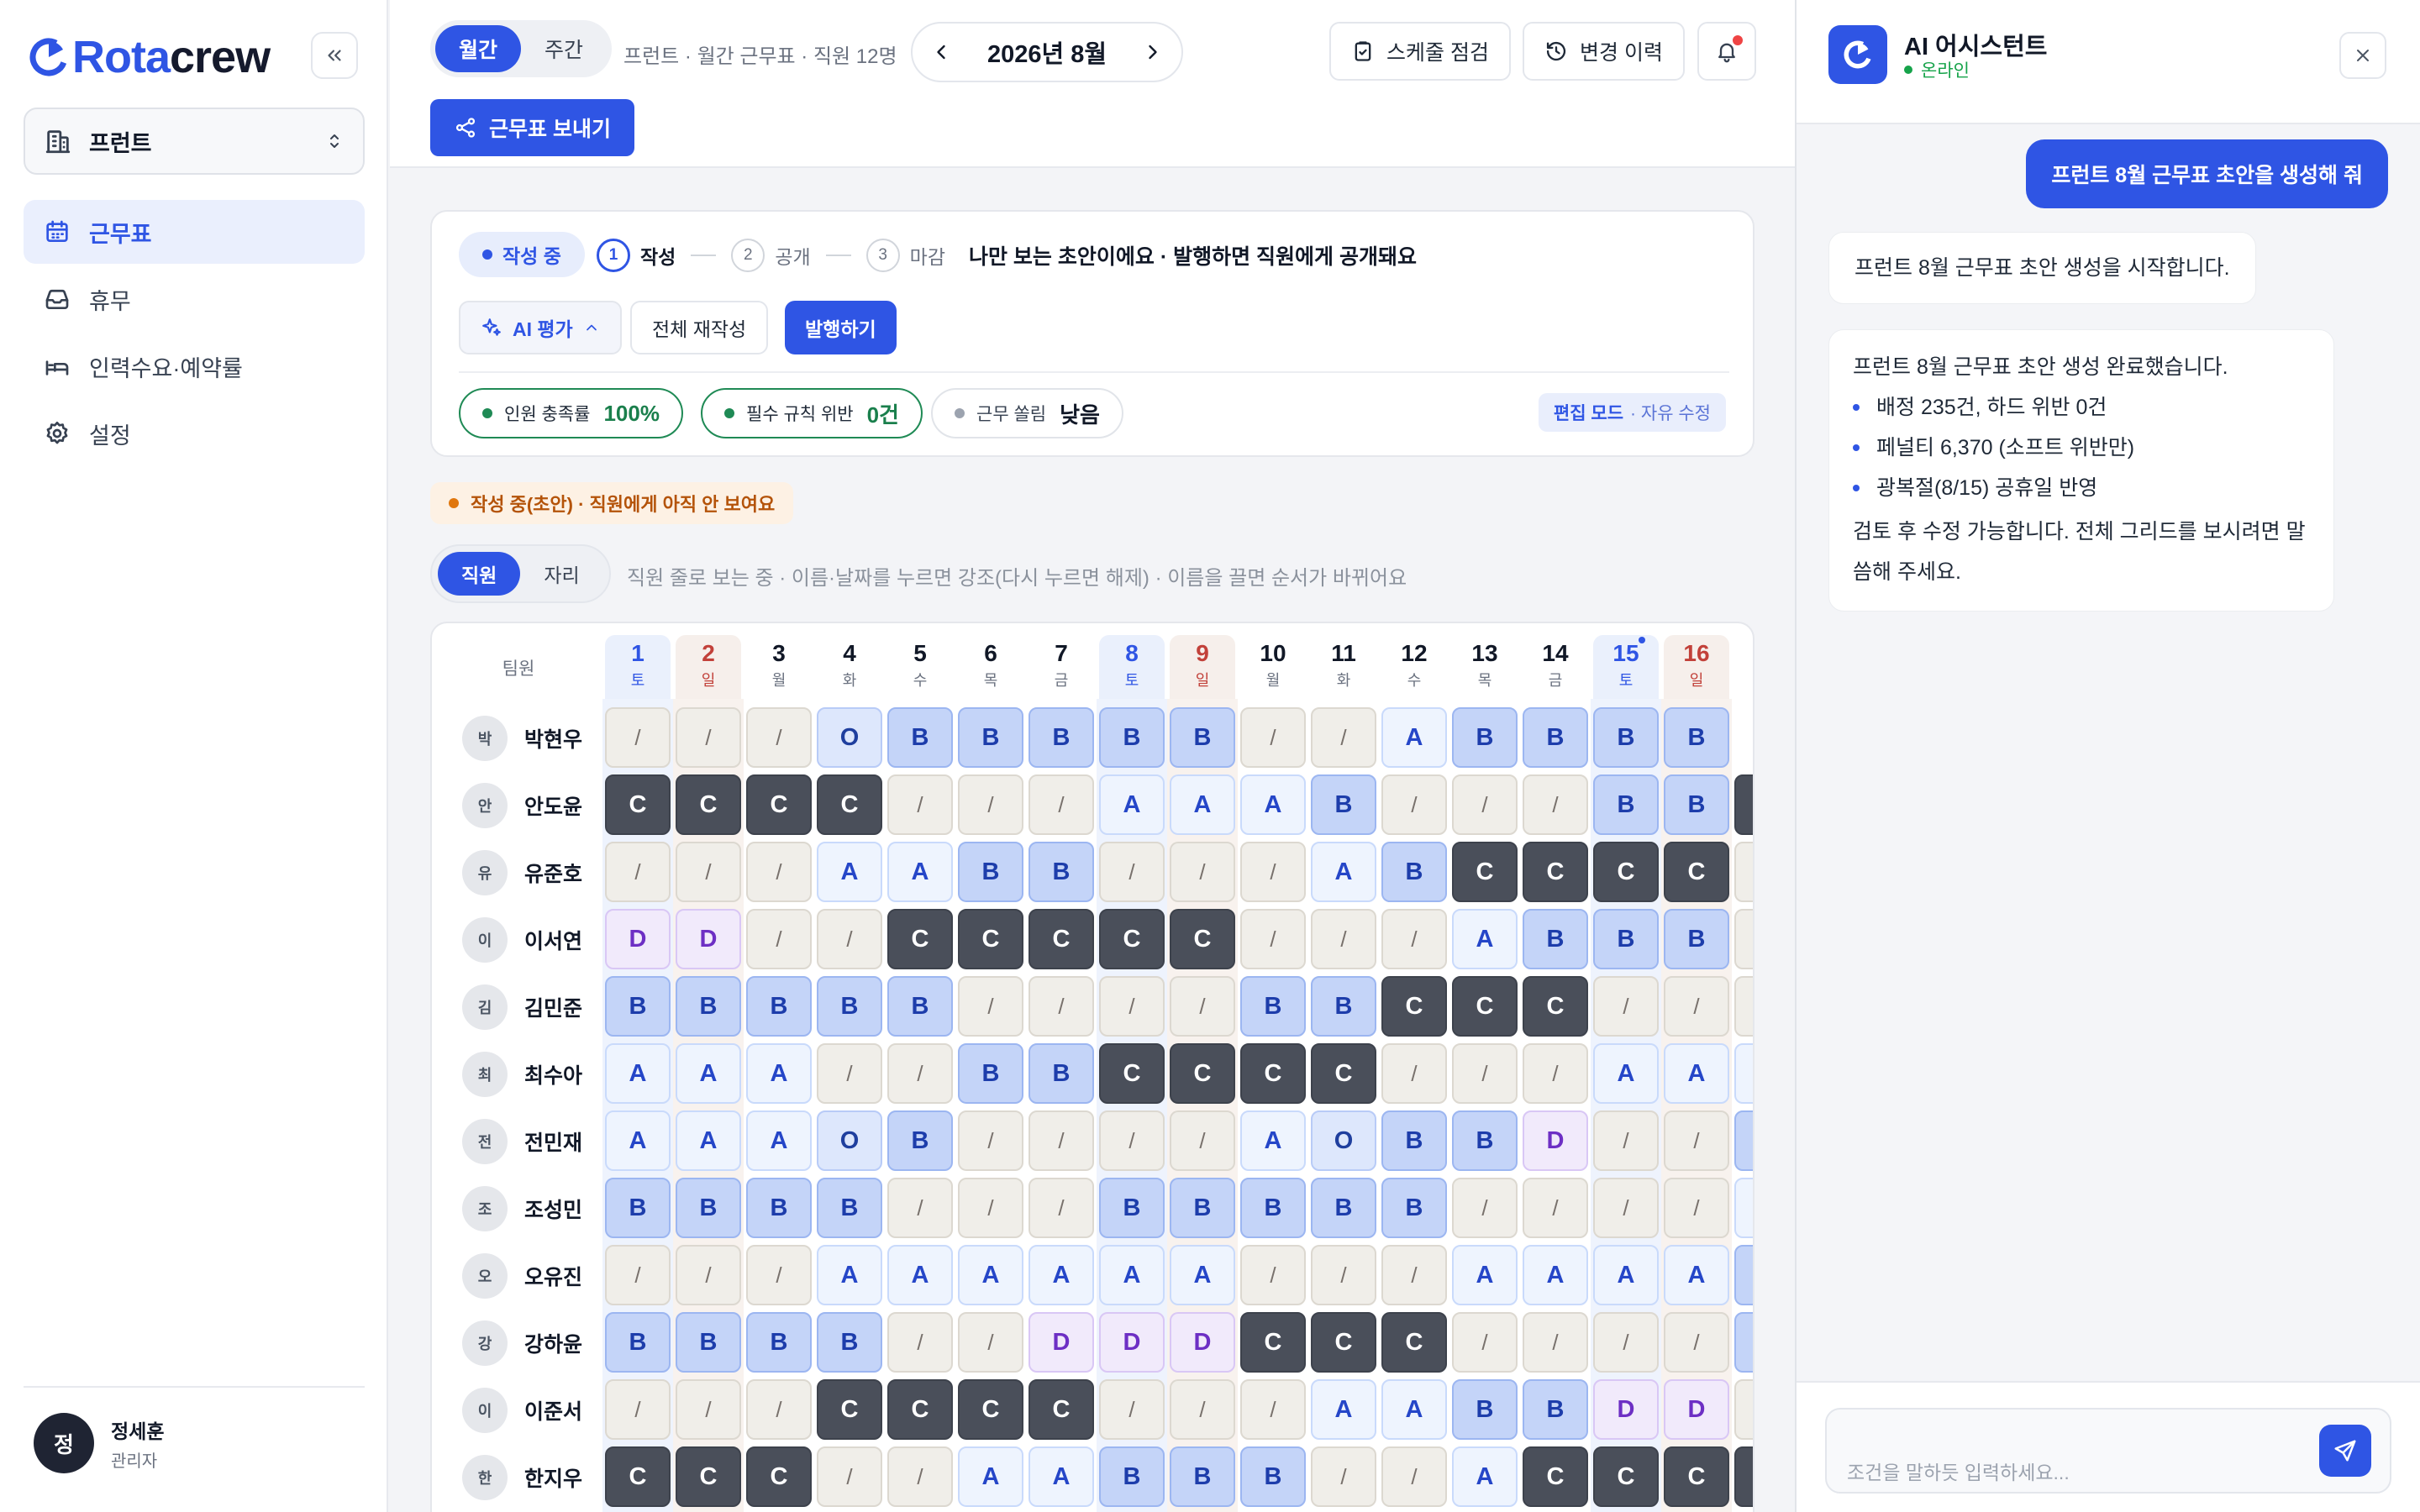  What do you see at coordinates (1414, 667) in the screenshot?
I see `day-header-12: 12 수` at bounding box center [1414, 667].